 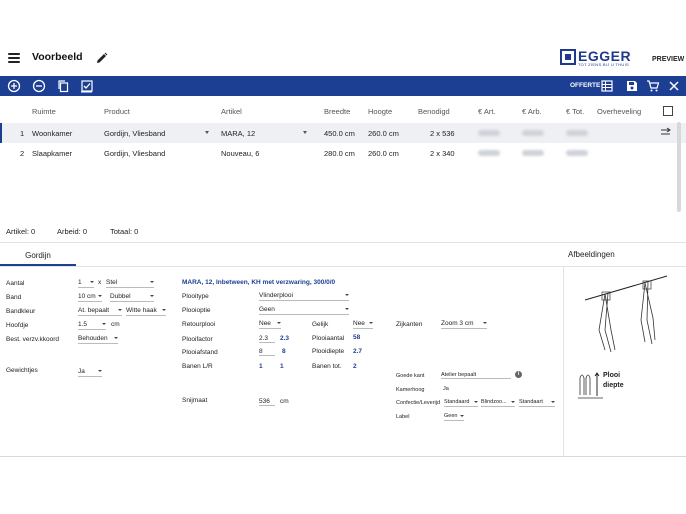 What do you see at coordinates (15, 283) in the screenshot?
I see `aantal-label: Aantal` at bounding box center [15, 283].